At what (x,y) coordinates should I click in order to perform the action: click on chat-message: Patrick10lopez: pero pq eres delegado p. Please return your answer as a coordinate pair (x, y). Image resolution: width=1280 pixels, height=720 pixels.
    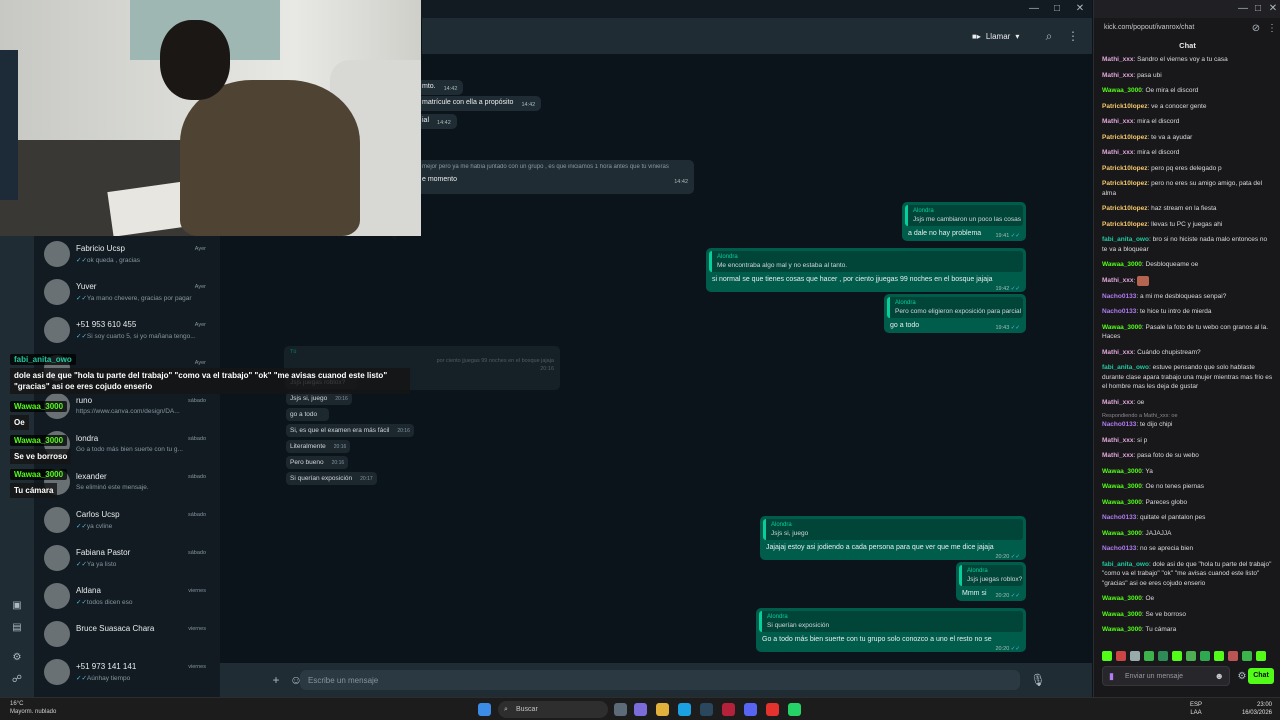
    Looking at the image, I should click on (1162, 168).